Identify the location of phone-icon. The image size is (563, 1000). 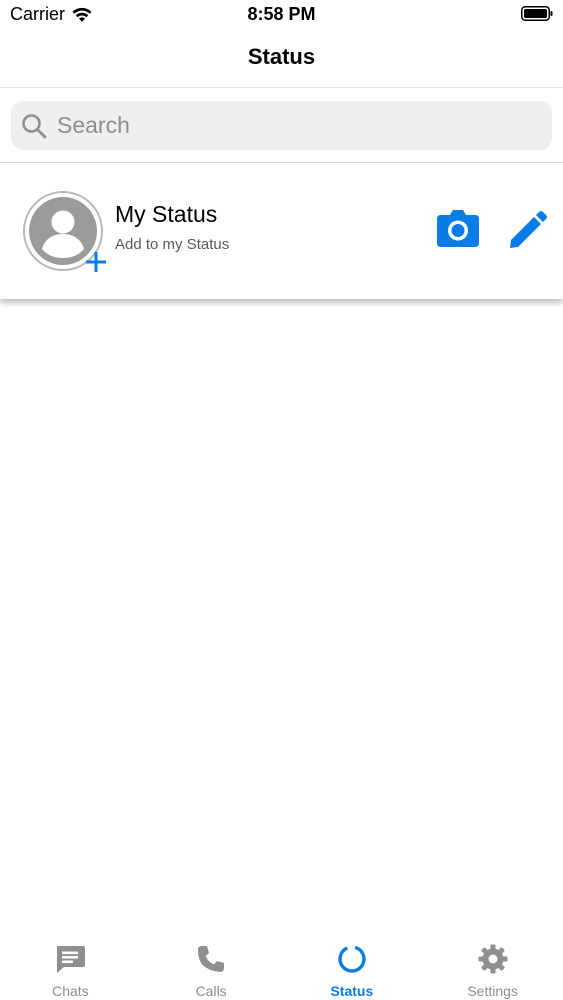
(211, 959).